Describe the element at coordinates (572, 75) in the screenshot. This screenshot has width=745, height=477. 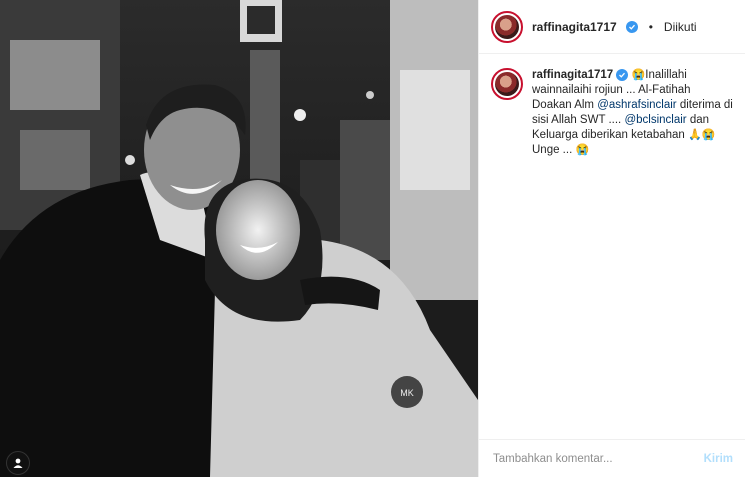
I see `caption-username: raffinagita1717` at that location.